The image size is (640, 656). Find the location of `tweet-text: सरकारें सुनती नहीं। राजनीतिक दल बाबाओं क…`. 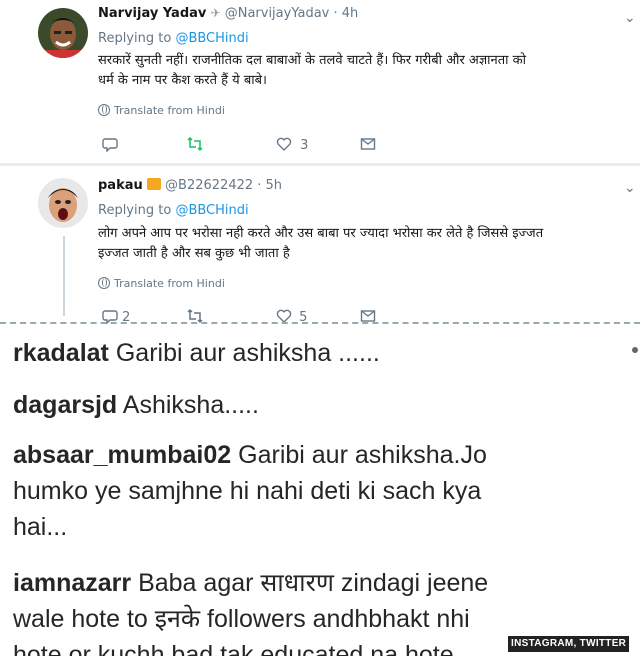

tweet-text: सरकारें सुनती नहीं। राजनीतिक दल बाबाओं क… is located at coordinates (368, 71).